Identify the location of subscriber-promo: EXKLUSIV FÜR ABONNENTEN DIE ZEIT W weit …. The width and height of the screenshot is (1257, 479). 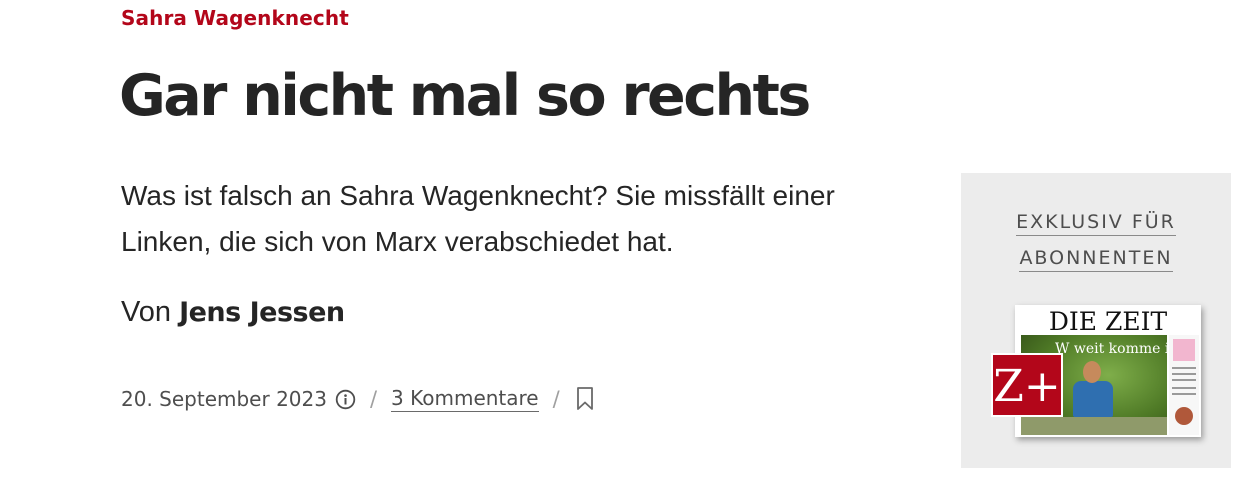
(1096, 320).